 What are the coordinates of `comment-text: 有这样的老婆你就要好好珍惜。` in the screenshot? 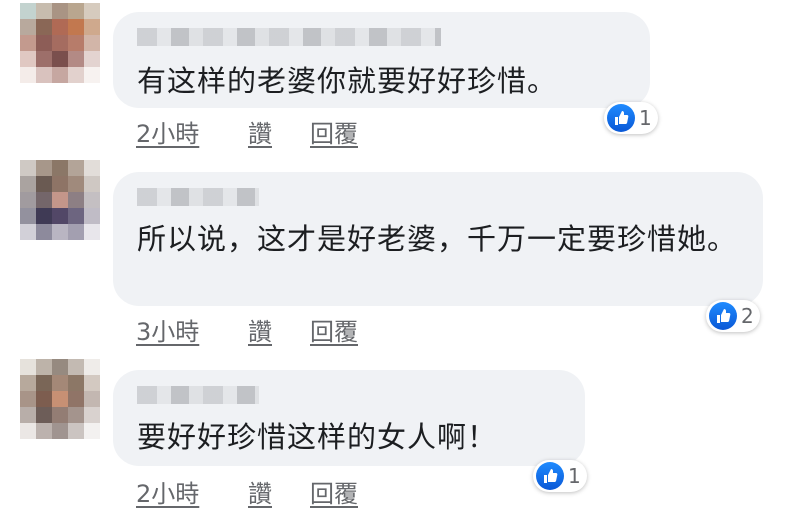 It's located at (347, 81).